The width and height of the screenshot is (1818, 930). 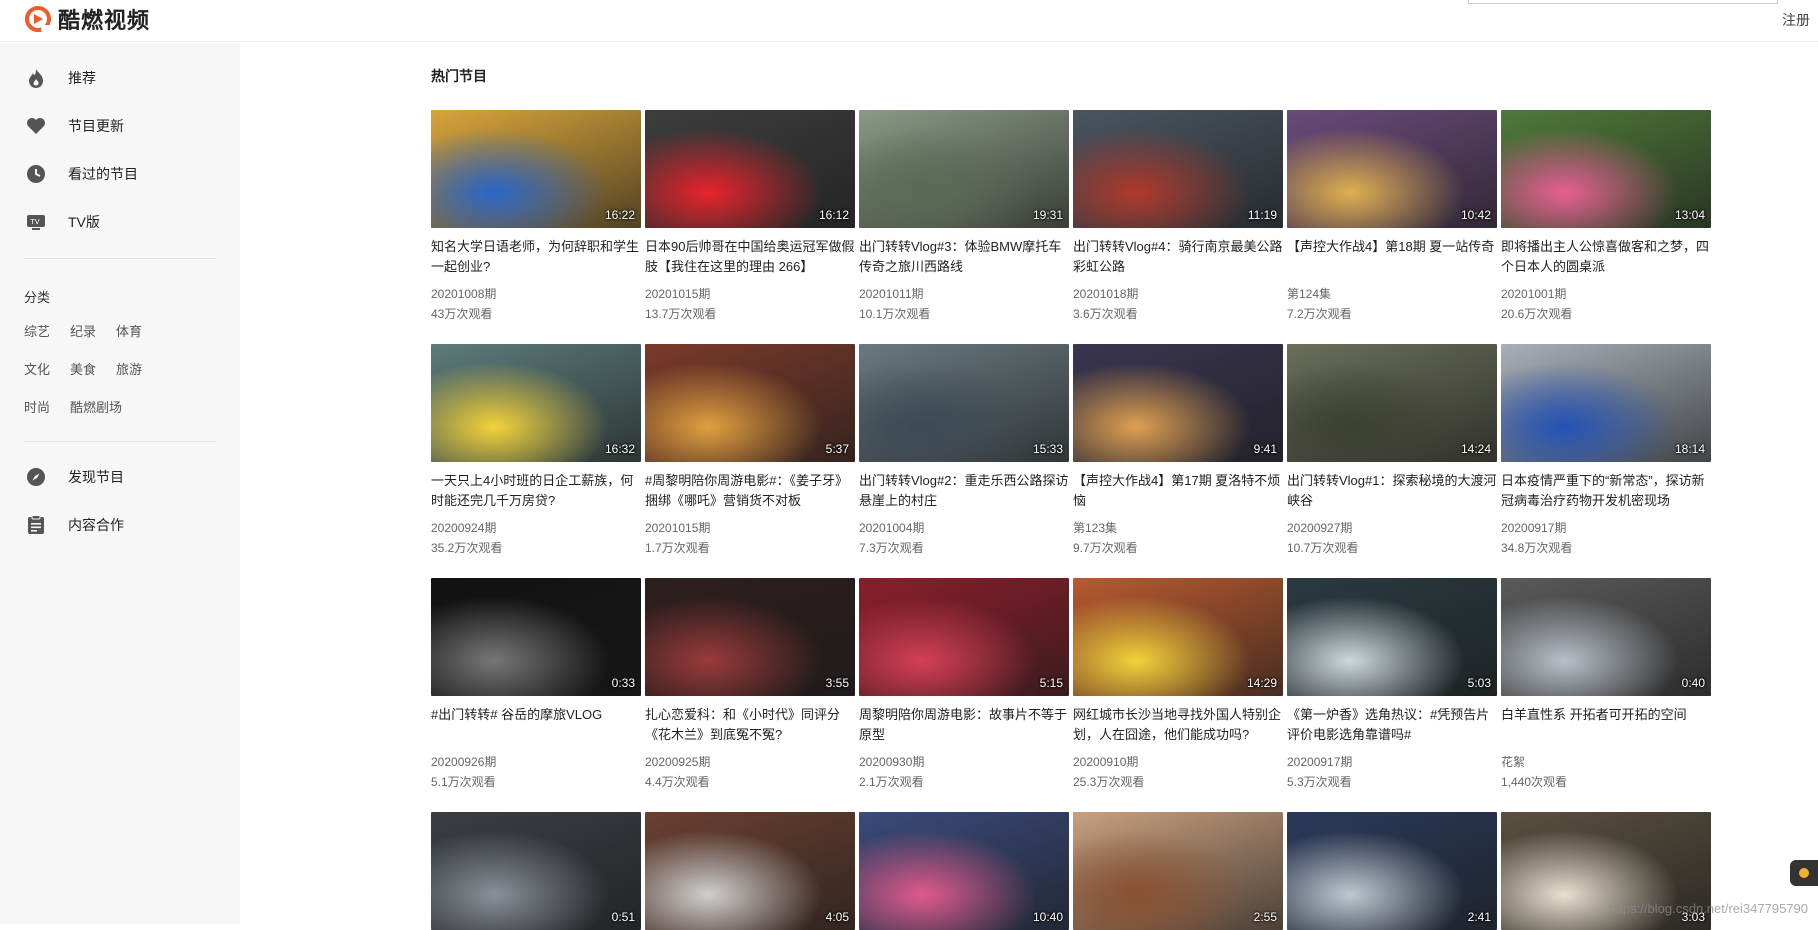 I want to click on logo: 酷燃视频, so click(x=87, y=19).